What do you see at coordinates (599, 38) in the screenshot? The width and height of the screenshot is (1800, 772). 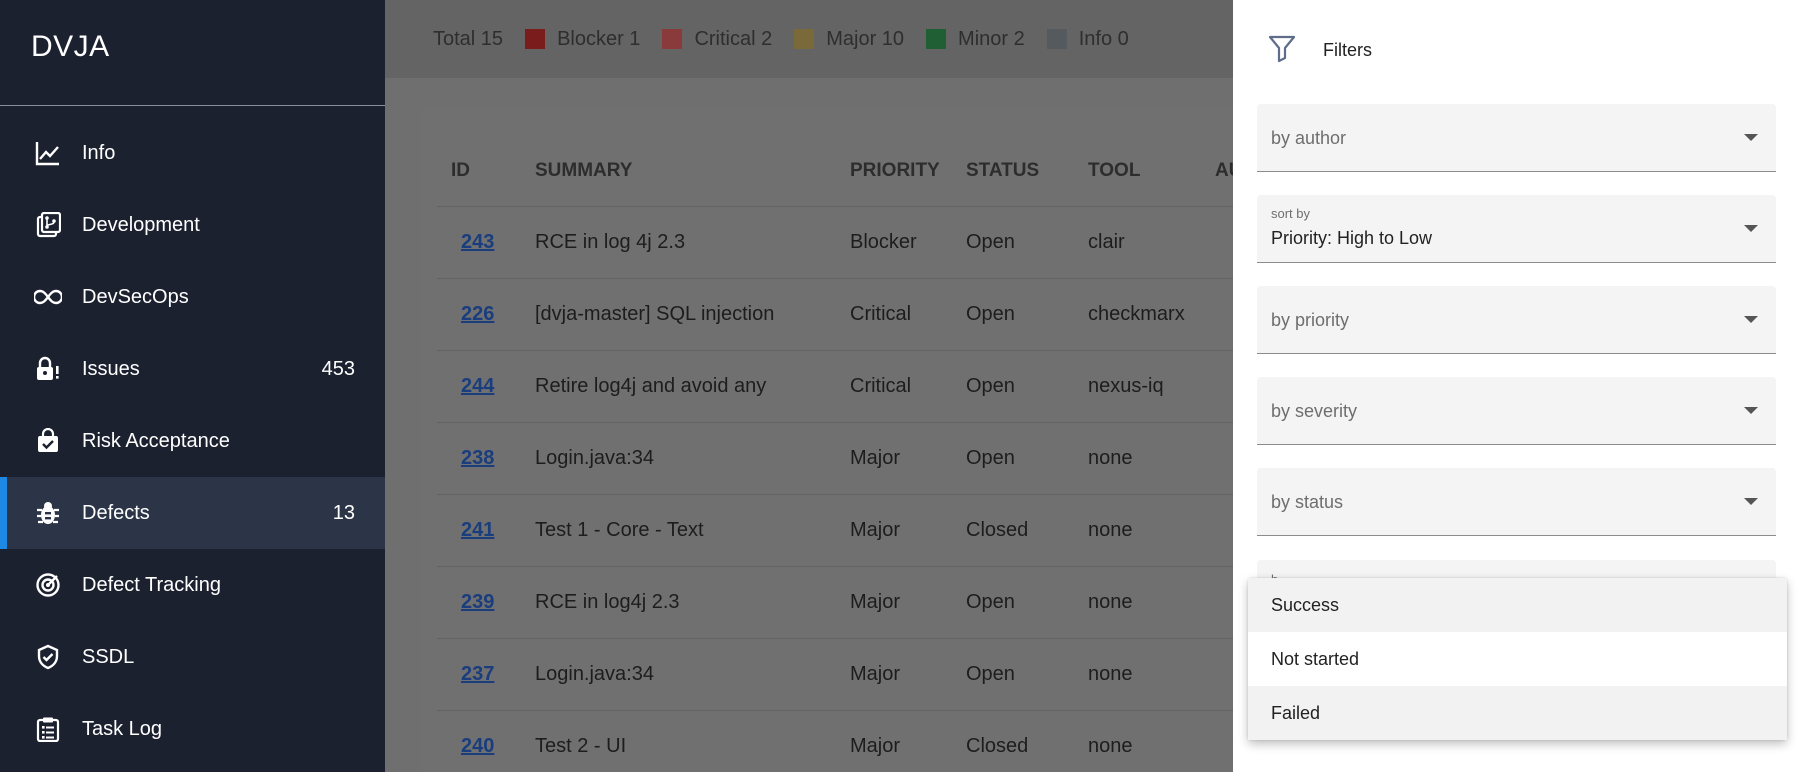 I see `legend-label: Blocker 1` at bounding box center [599, 38].